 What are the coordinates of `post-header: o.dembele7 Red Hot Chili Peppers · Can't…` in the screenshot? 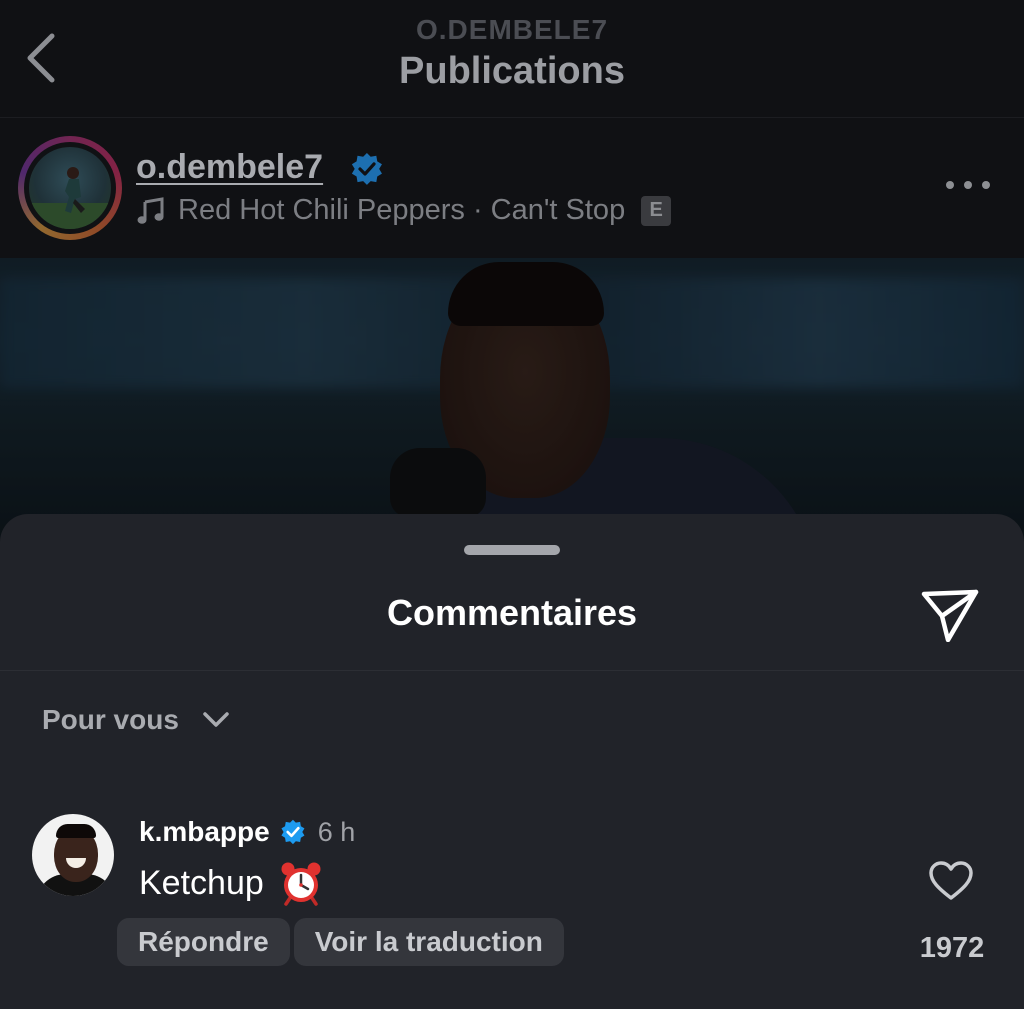 It's located at (512, 188).